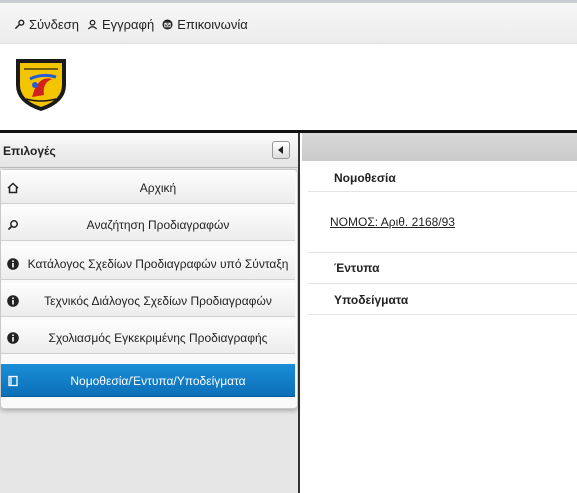 The height and width of the screenshot is (493, 577). What do you see at coordinates (281, 150) in the screenshot?
I see `collapse-sidebar-button` at bounding box center [281, 150].